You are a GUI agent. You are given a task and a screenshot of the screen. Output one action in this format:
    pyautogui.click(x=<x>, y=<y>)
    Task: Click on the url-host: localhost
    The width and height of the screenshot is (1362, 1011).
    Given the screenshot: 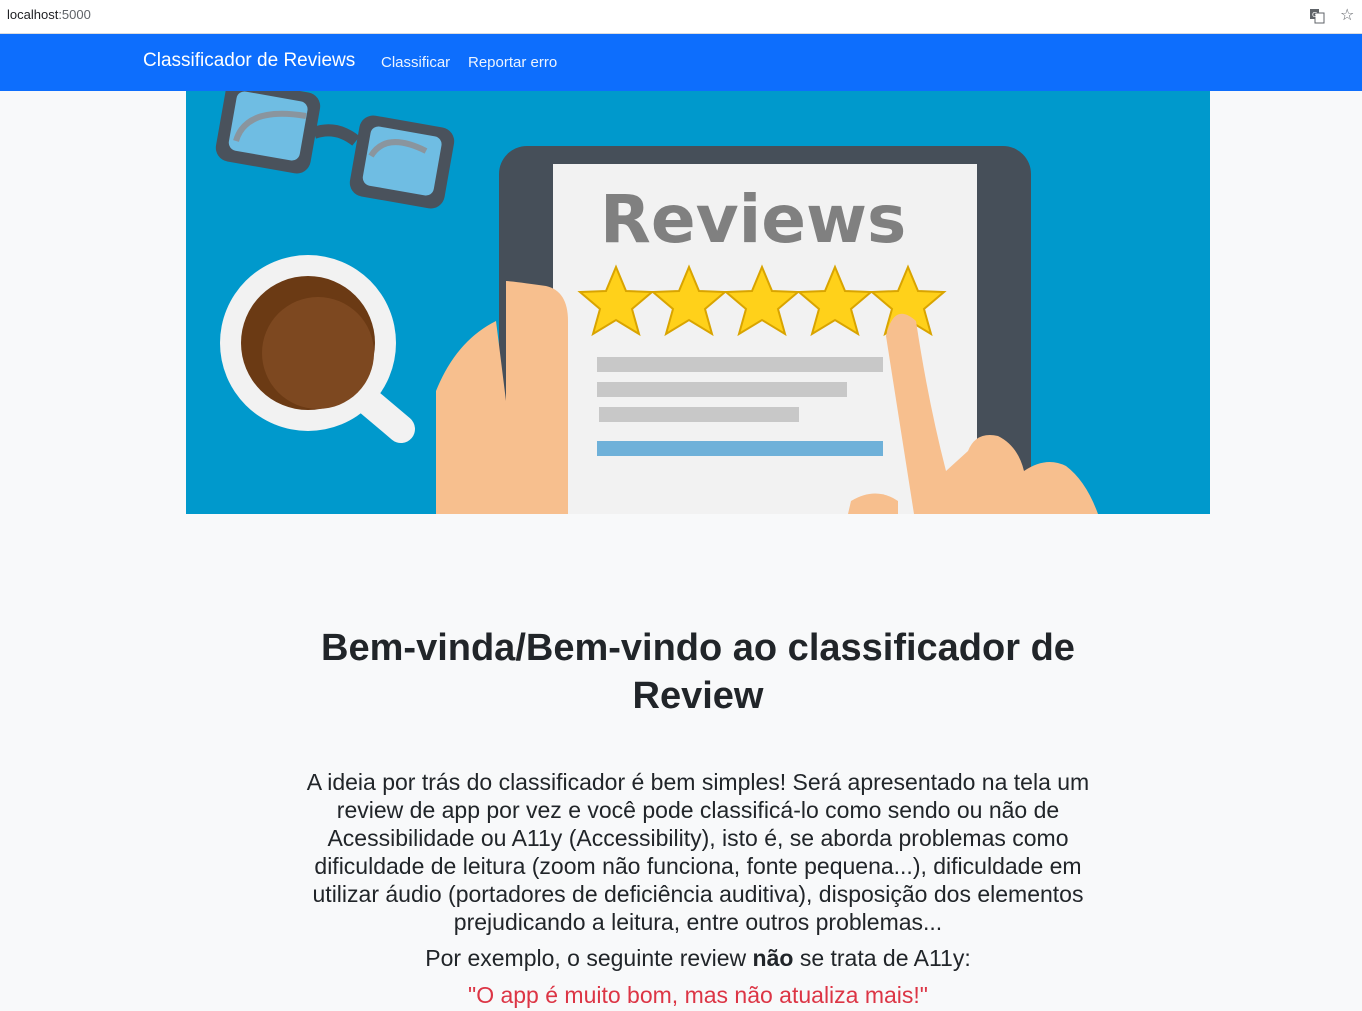 What is the action you would take?
    pyautogui.click(x=33, y=14)
    